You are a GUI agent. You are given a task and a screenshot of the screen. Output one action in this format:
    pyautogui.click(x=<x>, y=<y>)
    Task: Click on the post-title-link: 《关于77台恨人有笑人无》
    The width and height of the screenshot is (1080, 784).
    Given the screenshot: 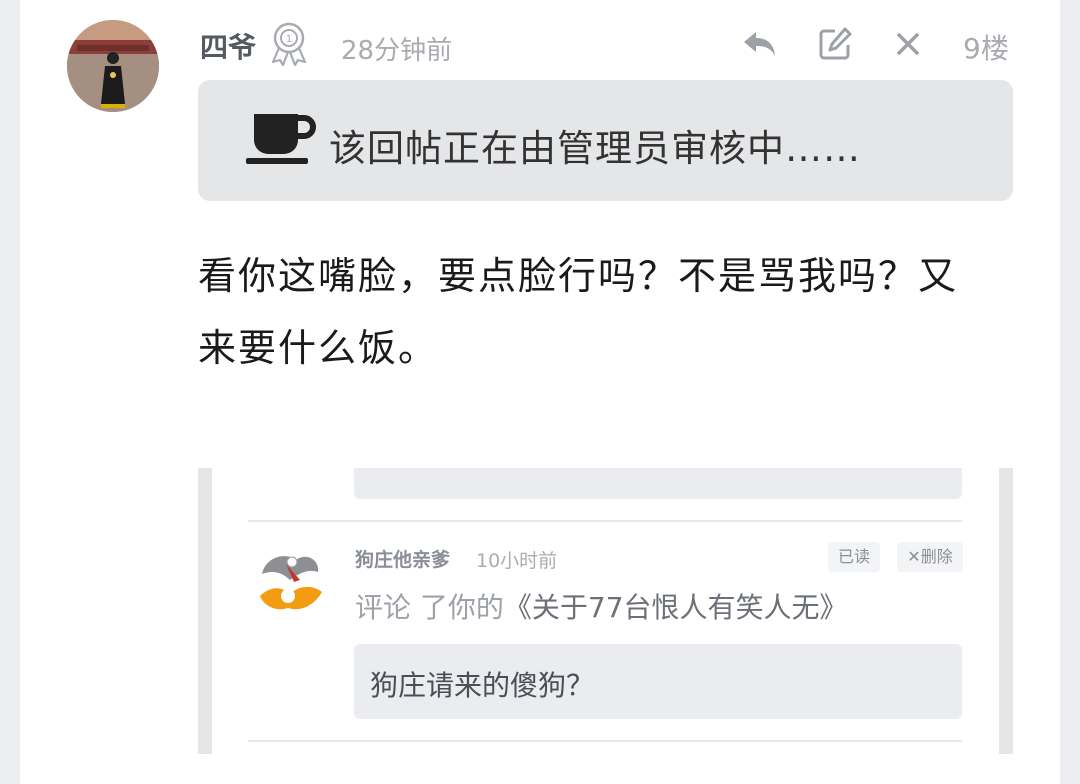 What is the action you would take?
    pyautogui.click(x=676, y=607)
    